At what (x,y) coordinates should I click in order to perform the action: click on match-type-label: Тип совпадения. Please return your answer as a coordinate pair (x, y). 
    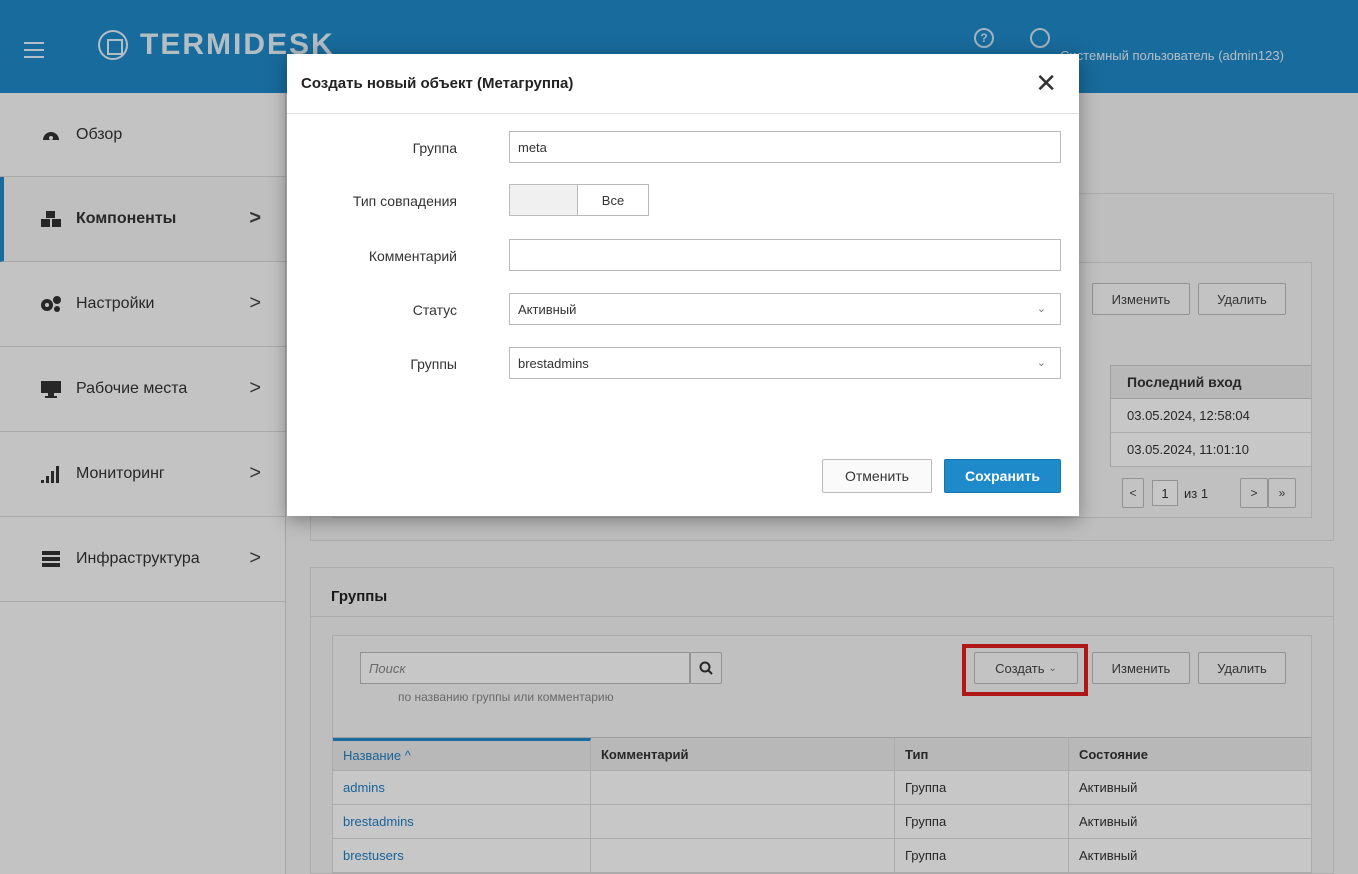
    Looking at the image, I should click on (404, 201).